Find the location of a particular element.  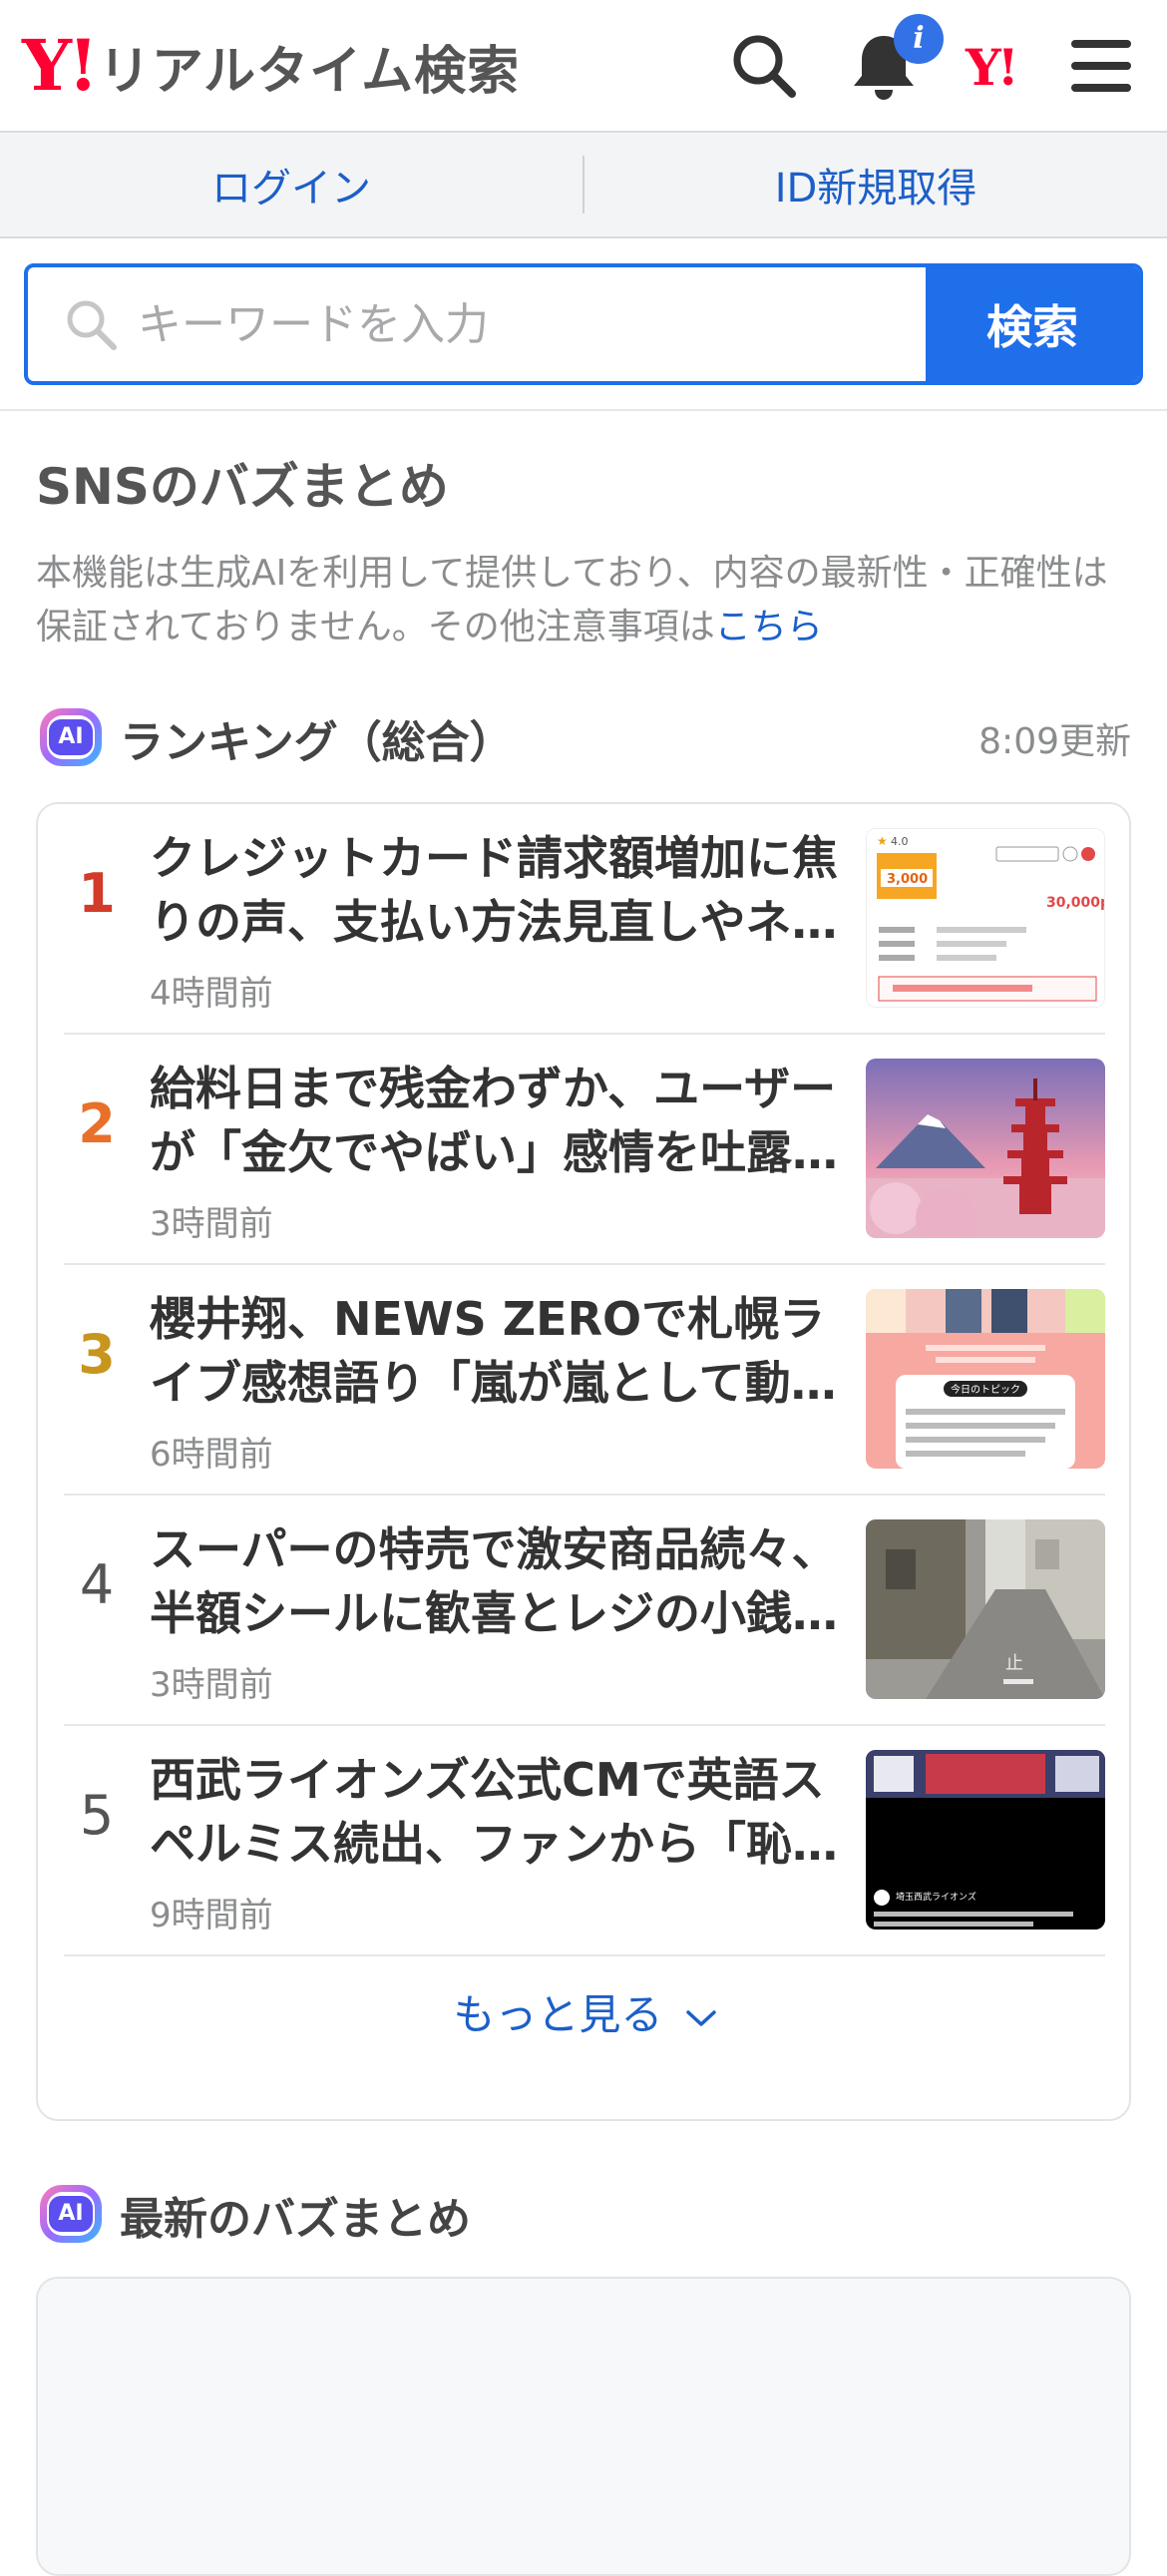

app-header: Y! リアルタイム検索 i Y! is located at coordinates (583, 66).